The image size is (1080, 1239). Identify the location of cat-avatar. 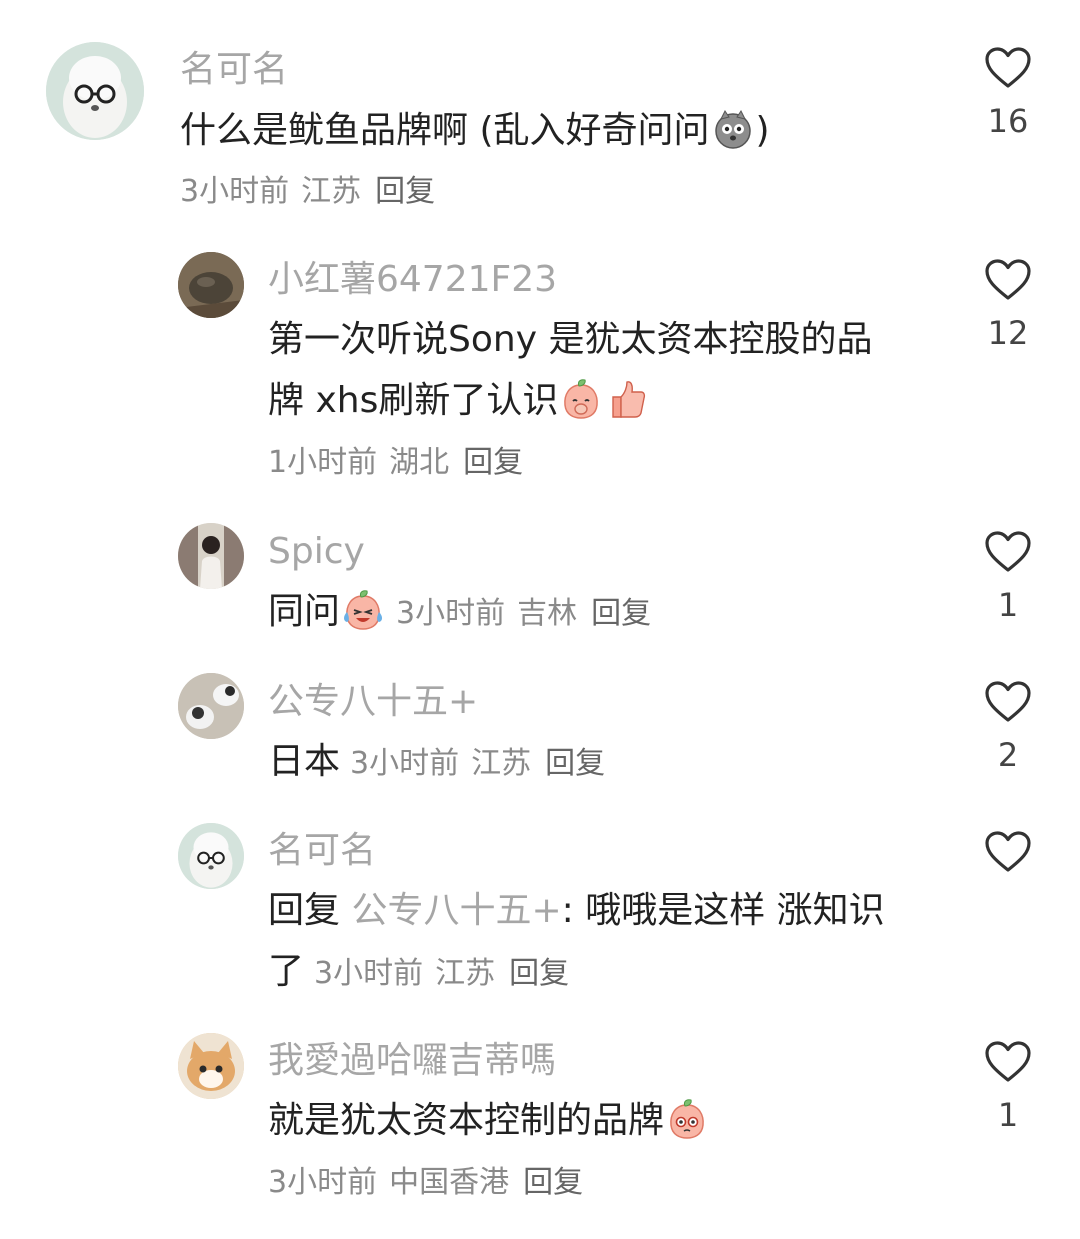
(211, 706).